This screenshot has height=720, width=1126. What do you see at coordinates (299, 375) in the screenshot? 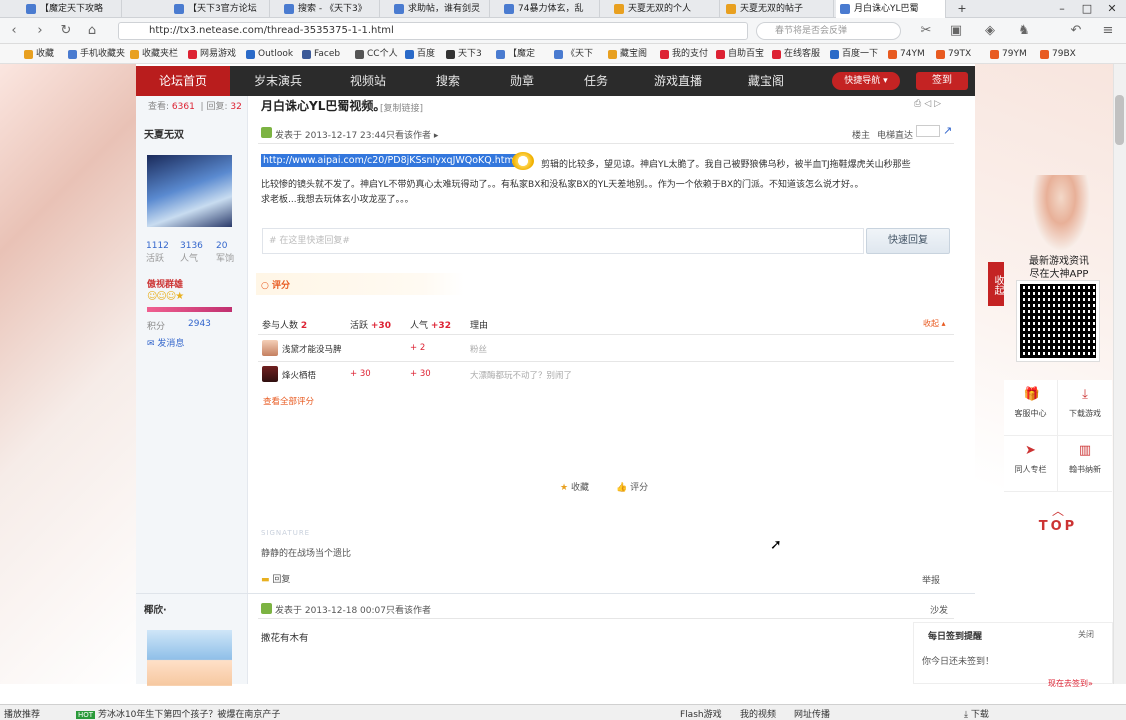
I see `rater-name: 烽火栖梧` at bounding box center [299, 375].